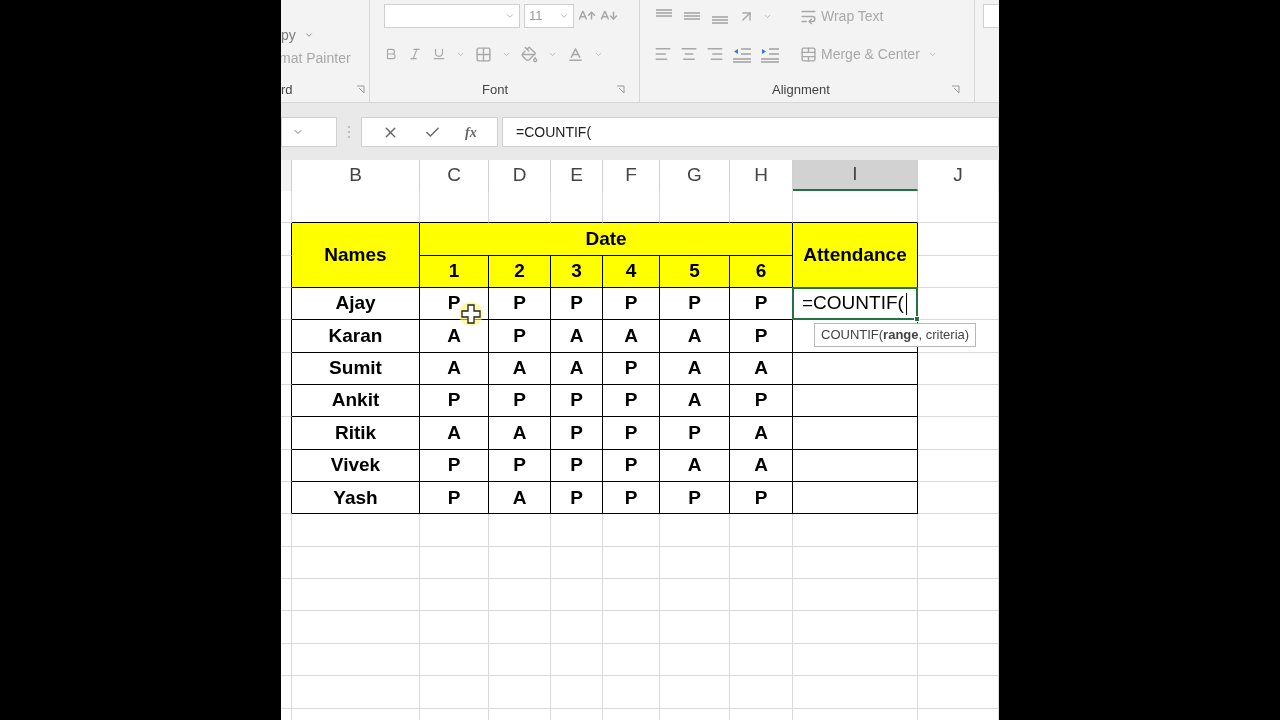  Describe the element at coordinates (855, 175) in the screenshot. I see `column-header: I` at that location.